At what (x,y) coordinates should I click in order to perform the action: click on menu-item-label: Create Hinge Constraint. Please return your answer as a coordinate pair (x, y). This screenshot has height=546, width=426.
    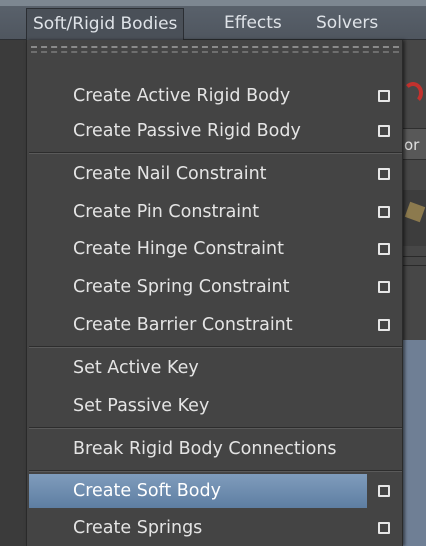
    Looking at the image, I should click on (178, 249).